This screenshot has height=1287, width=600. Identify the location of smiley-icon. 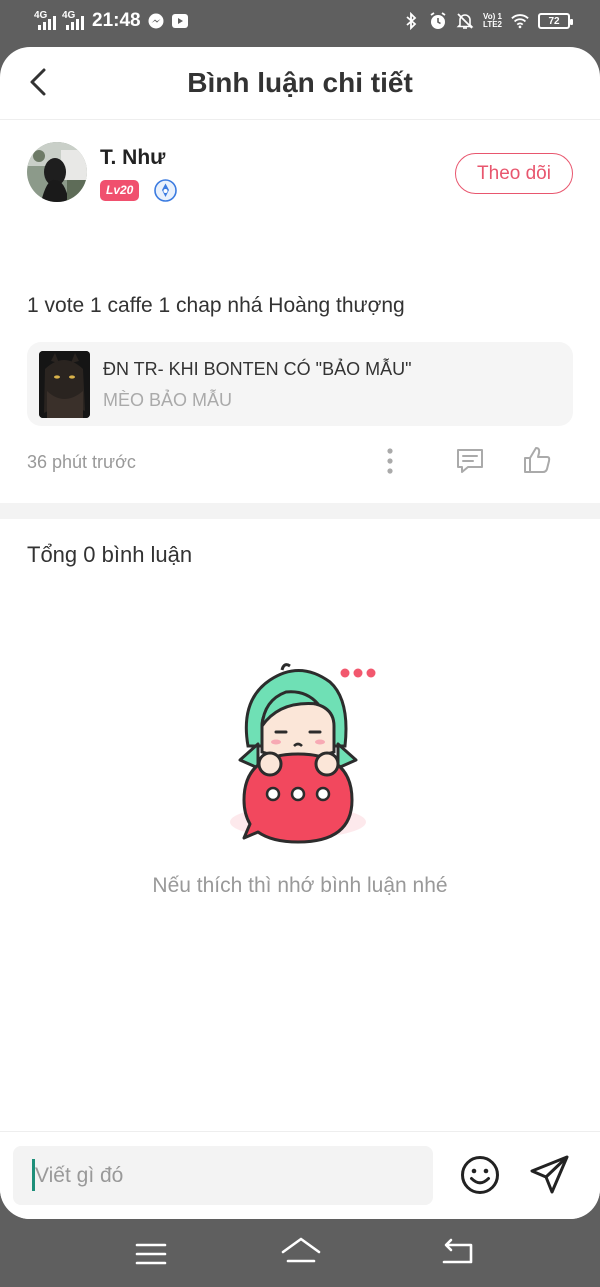
(480, 1175).